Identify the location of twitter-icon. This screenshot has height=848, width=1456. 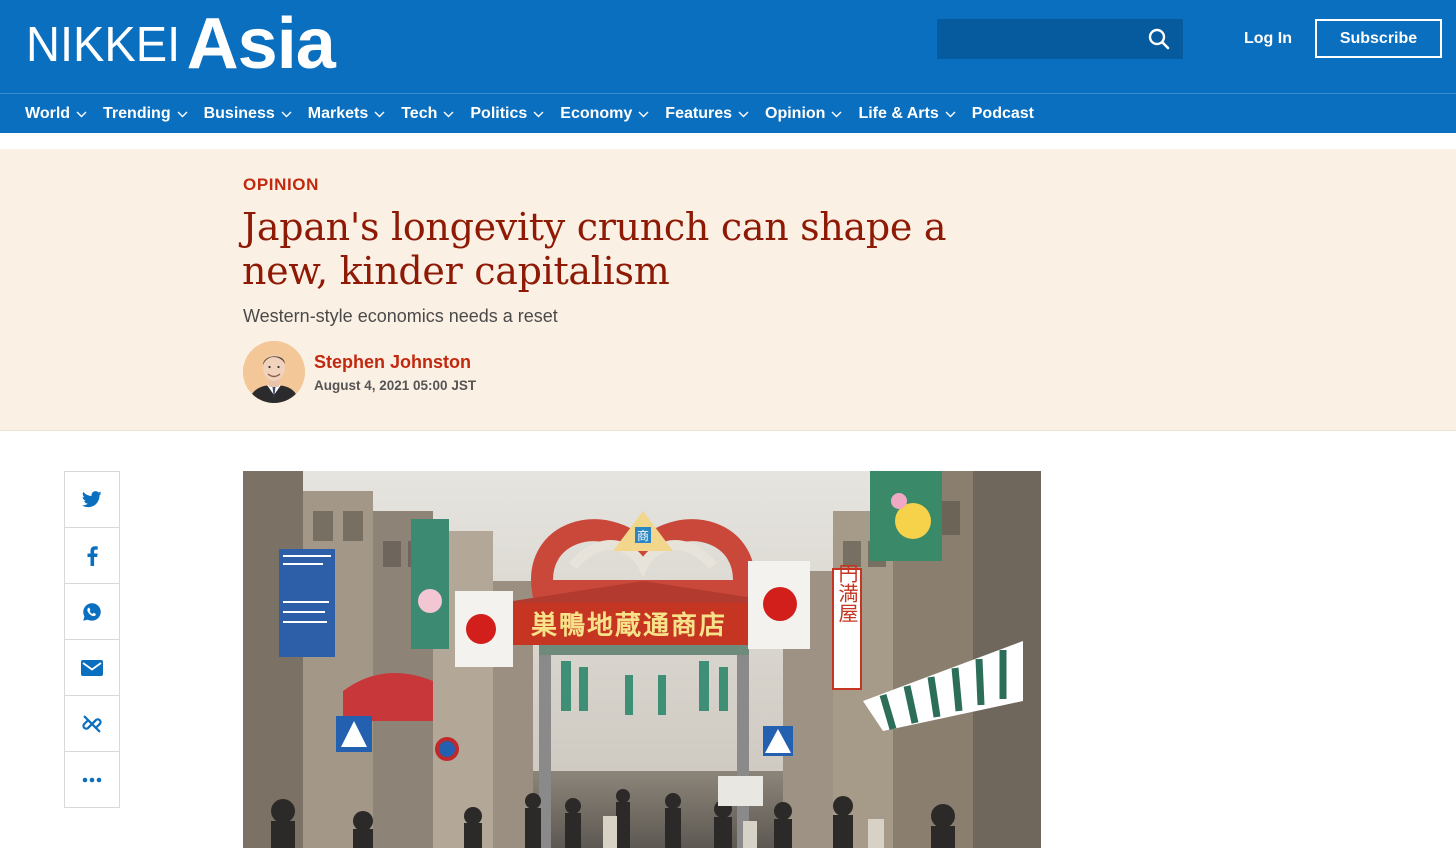
(92, 499).